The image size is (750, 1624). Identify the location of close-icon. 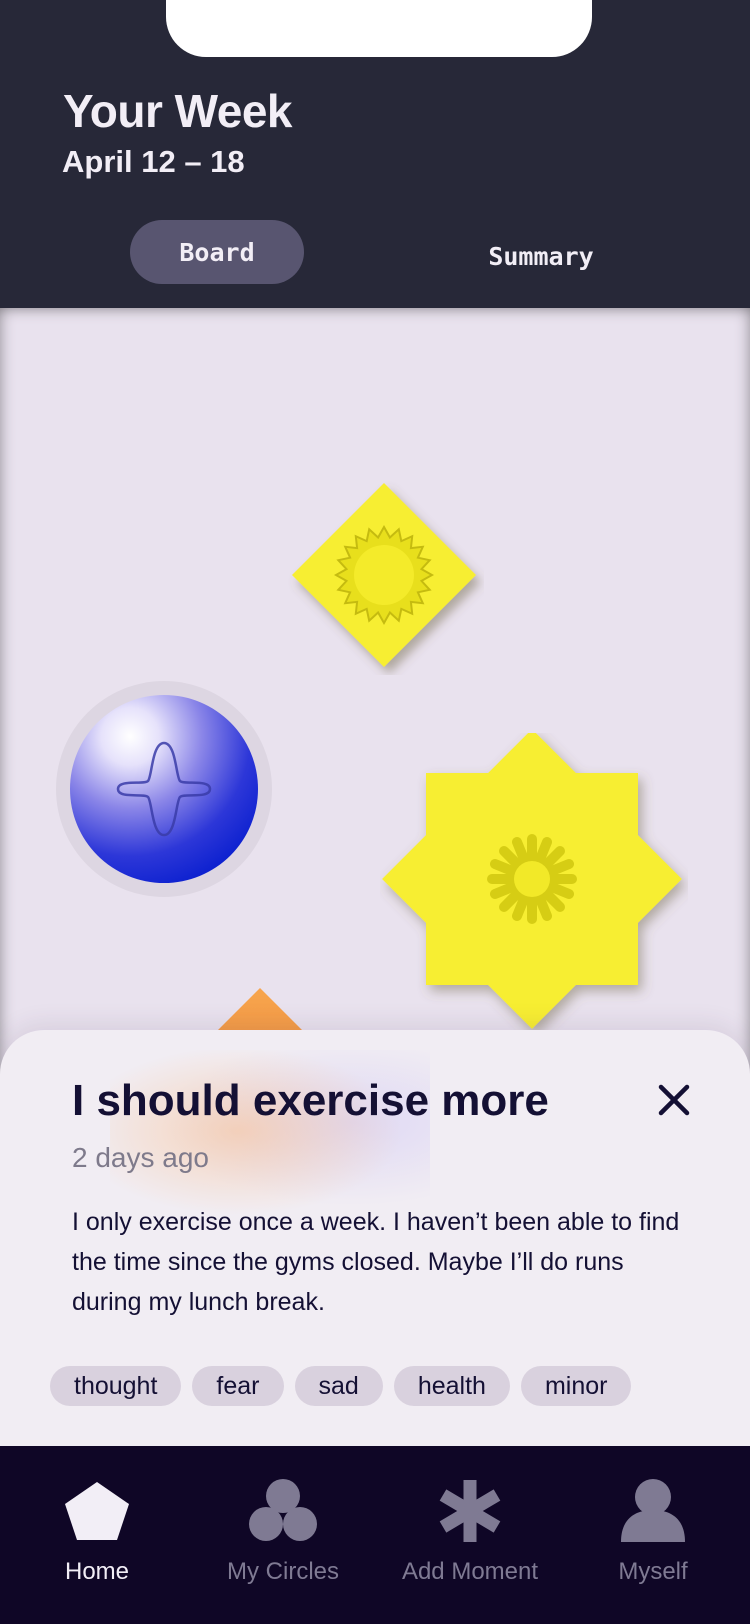
(674, 1100).